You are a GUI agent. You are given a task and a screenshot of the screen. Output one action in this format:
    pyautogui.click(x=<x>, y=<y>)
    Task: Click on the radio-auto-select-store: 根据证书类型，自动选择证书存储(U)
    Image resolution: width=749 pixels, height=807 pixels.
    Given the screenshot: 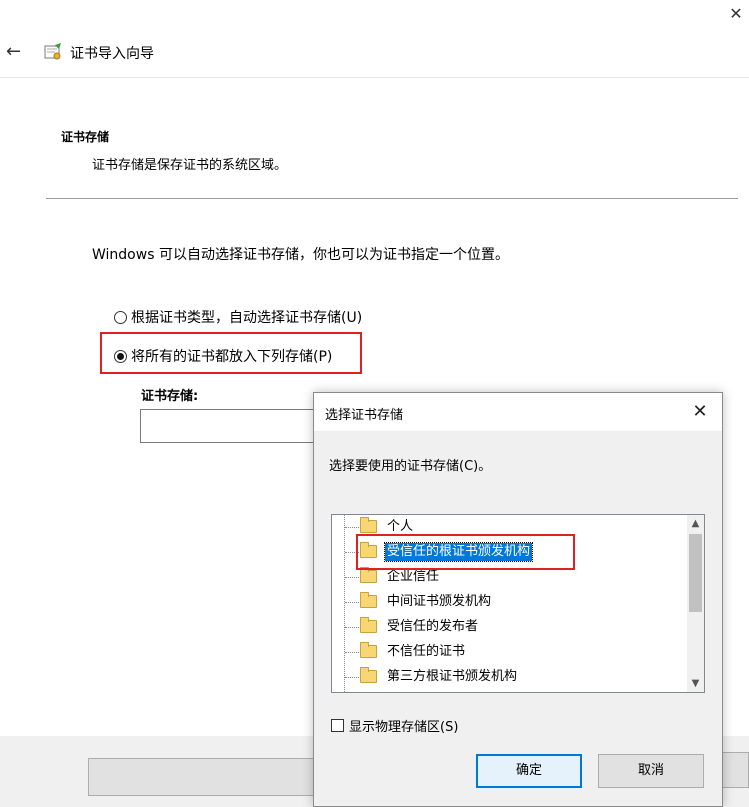 What is the action you would take?
    pyautogui.click(x=238, y=317)
    